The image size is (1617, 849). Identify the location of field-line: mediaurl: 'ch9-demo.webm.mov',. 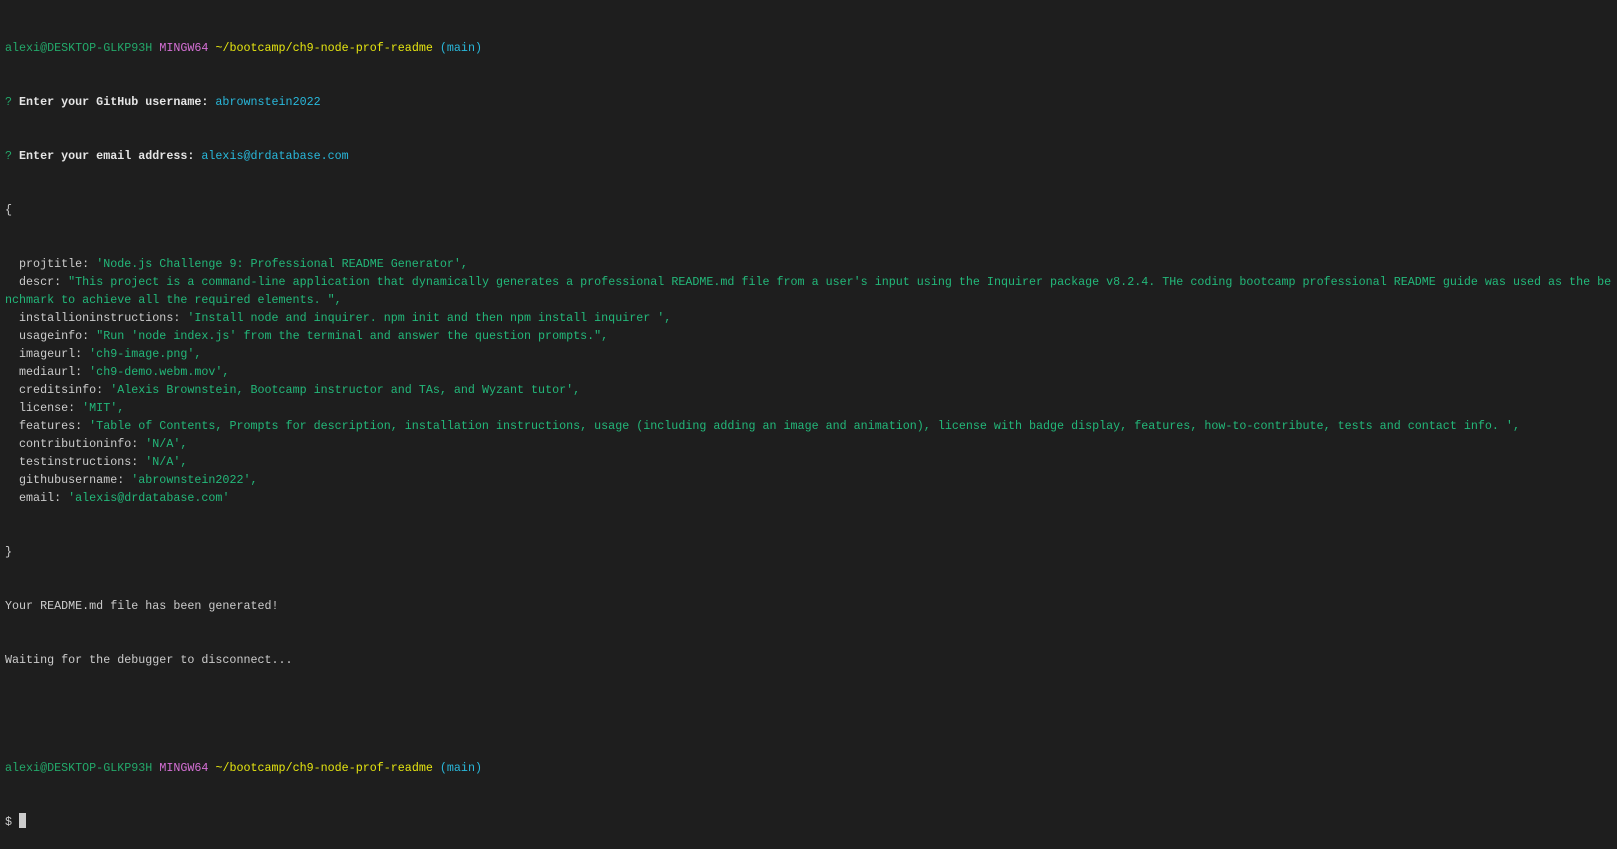
(810, 372).